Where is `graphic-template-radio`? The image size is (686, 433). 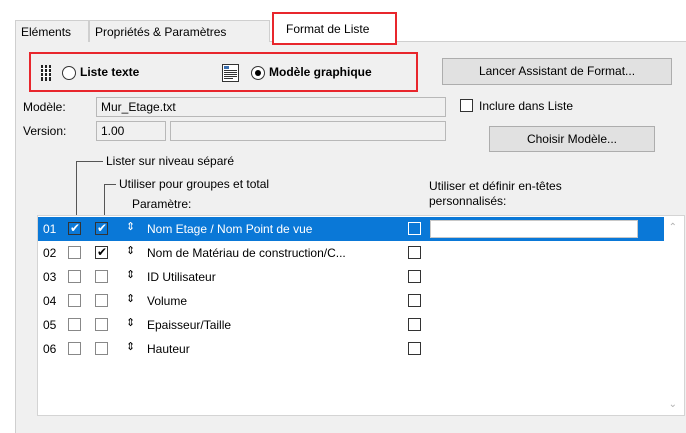
graphic-template-radio is located at coordinates (258, 73).